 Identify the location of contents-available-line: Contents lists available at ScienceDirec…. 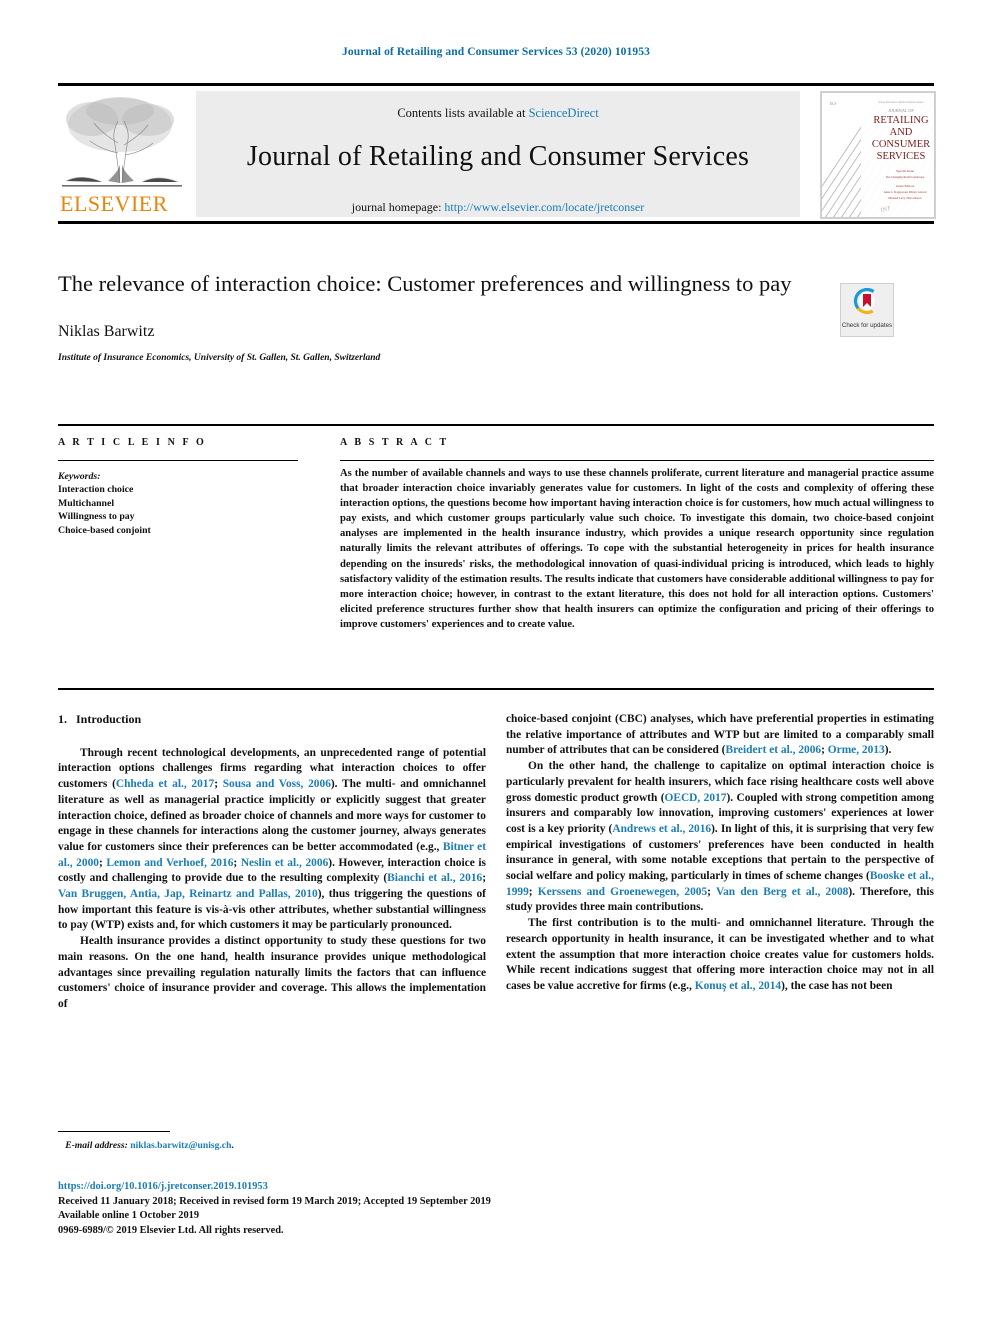
(498, 113).